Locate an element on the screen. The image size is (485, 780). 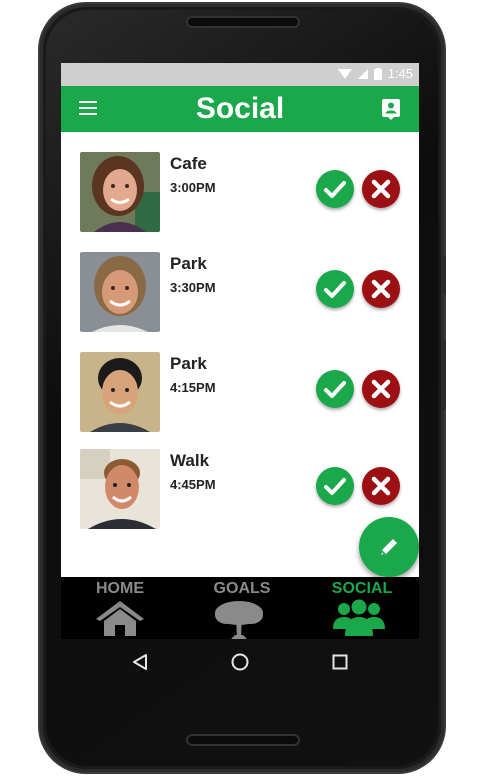
status-time: 1:45 is located at coordinates (400, 73).